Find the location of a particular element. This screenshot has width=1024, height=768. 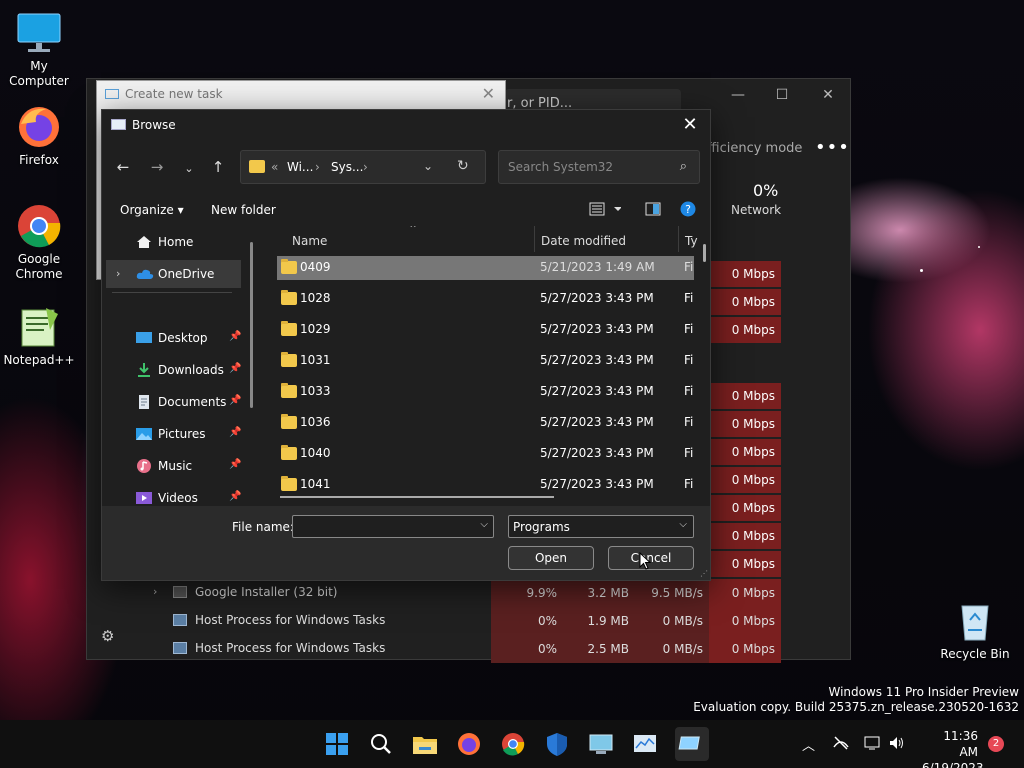

sidebar-scrollbar is located at coordinates (251, 325).